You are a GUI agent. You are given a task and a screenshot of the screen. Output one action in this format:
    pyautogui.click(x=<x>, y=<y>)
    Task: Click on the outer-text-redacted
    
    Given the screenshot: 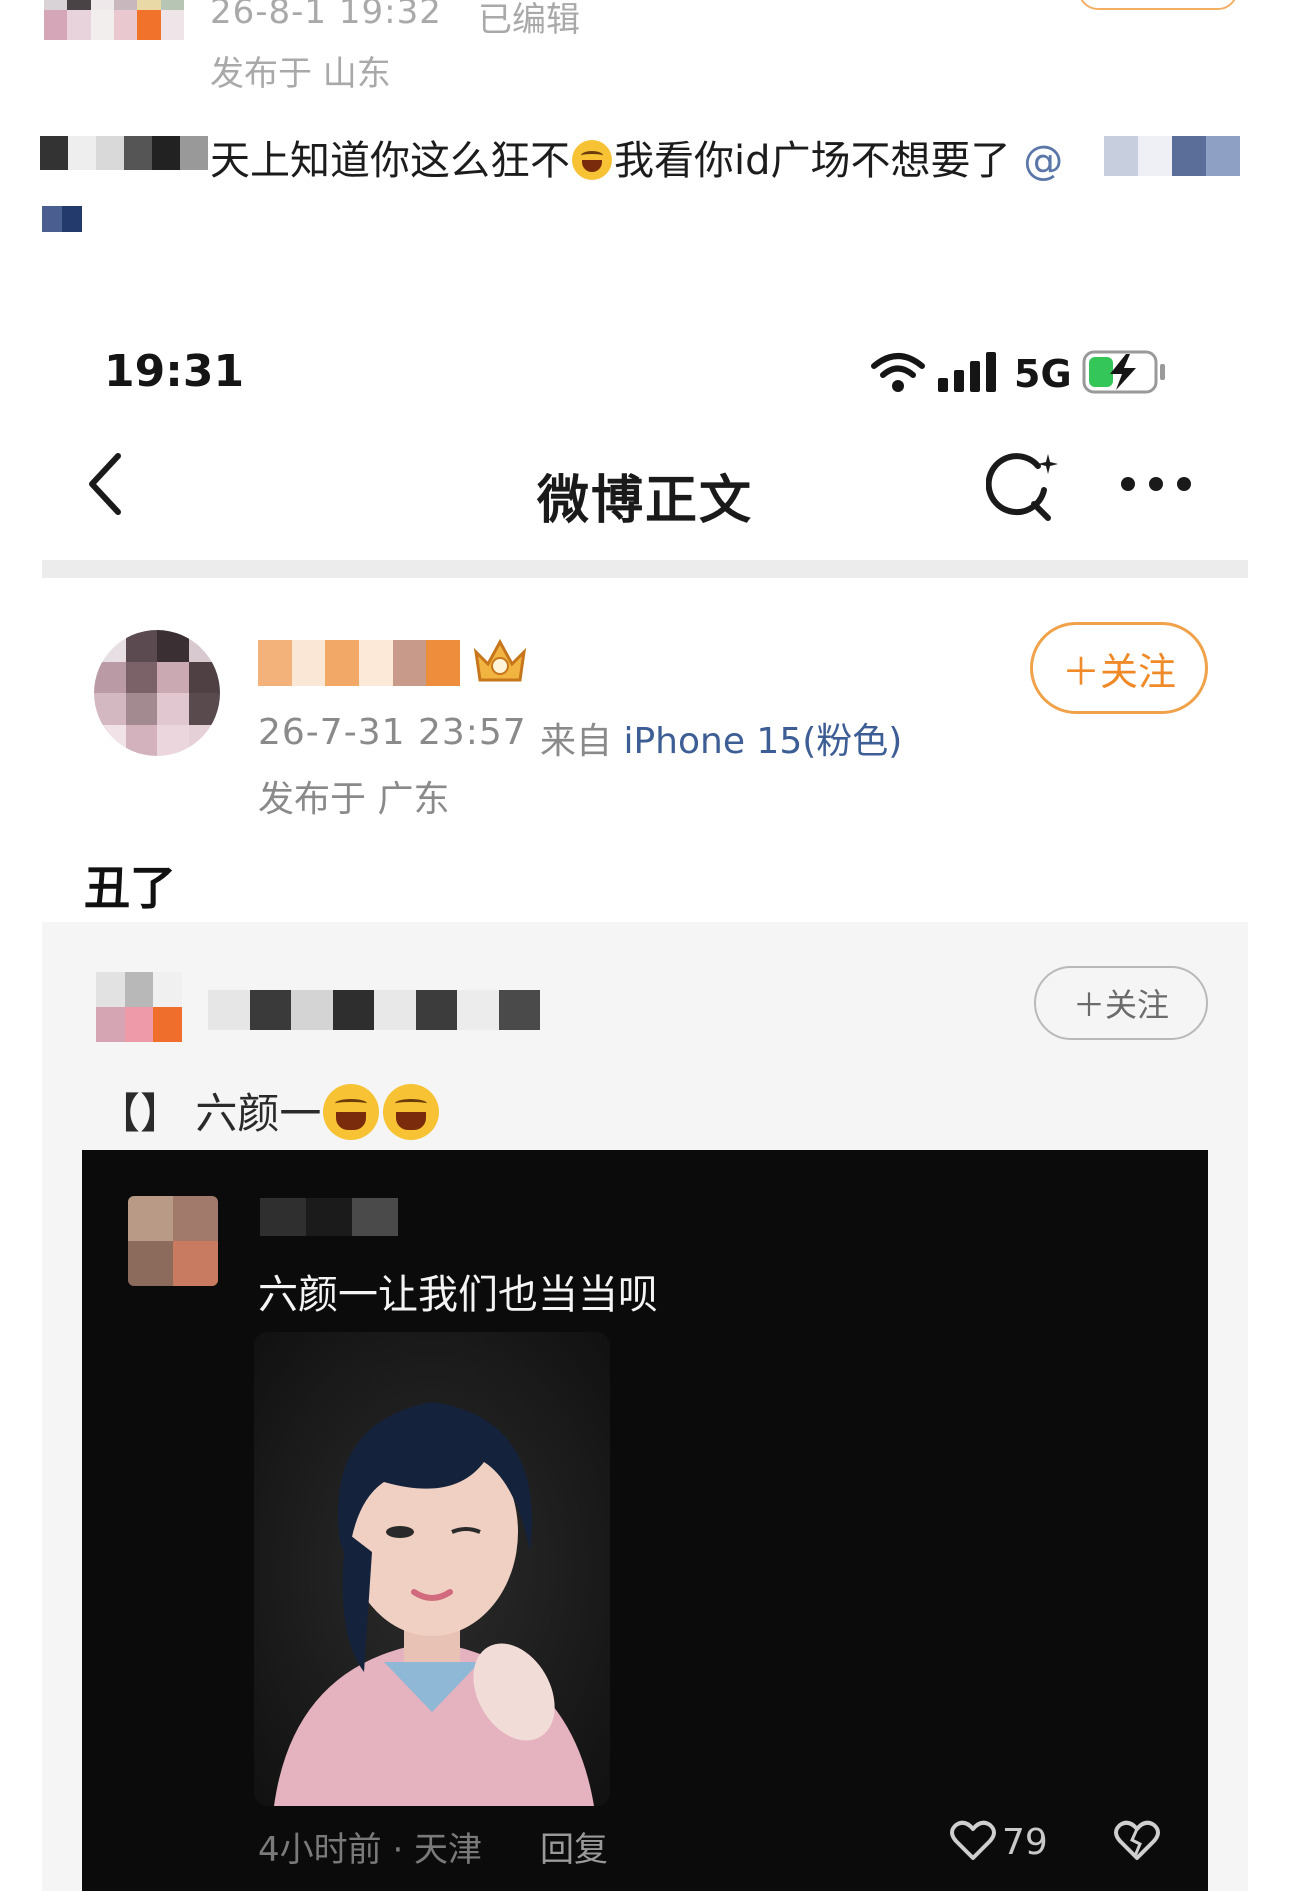 What is the action you would take?
    pyautogui.click(x=124, y=153)
    